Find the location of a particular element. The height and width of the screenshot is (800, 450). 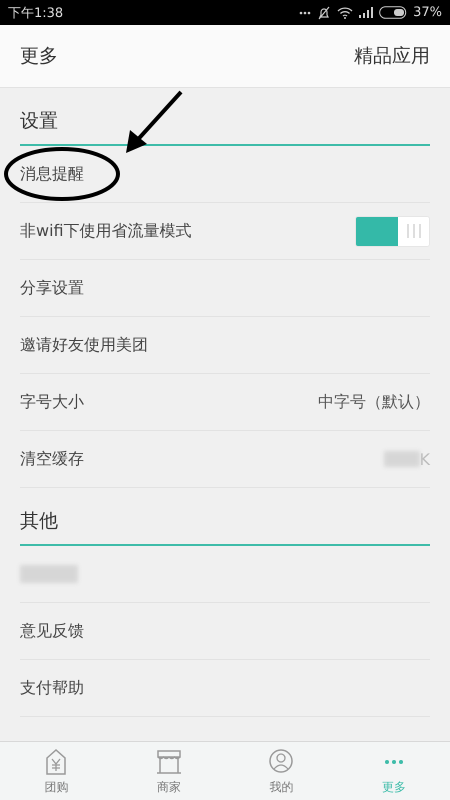

setting-label: 支付帮助 is located at coordinates (52, 688).